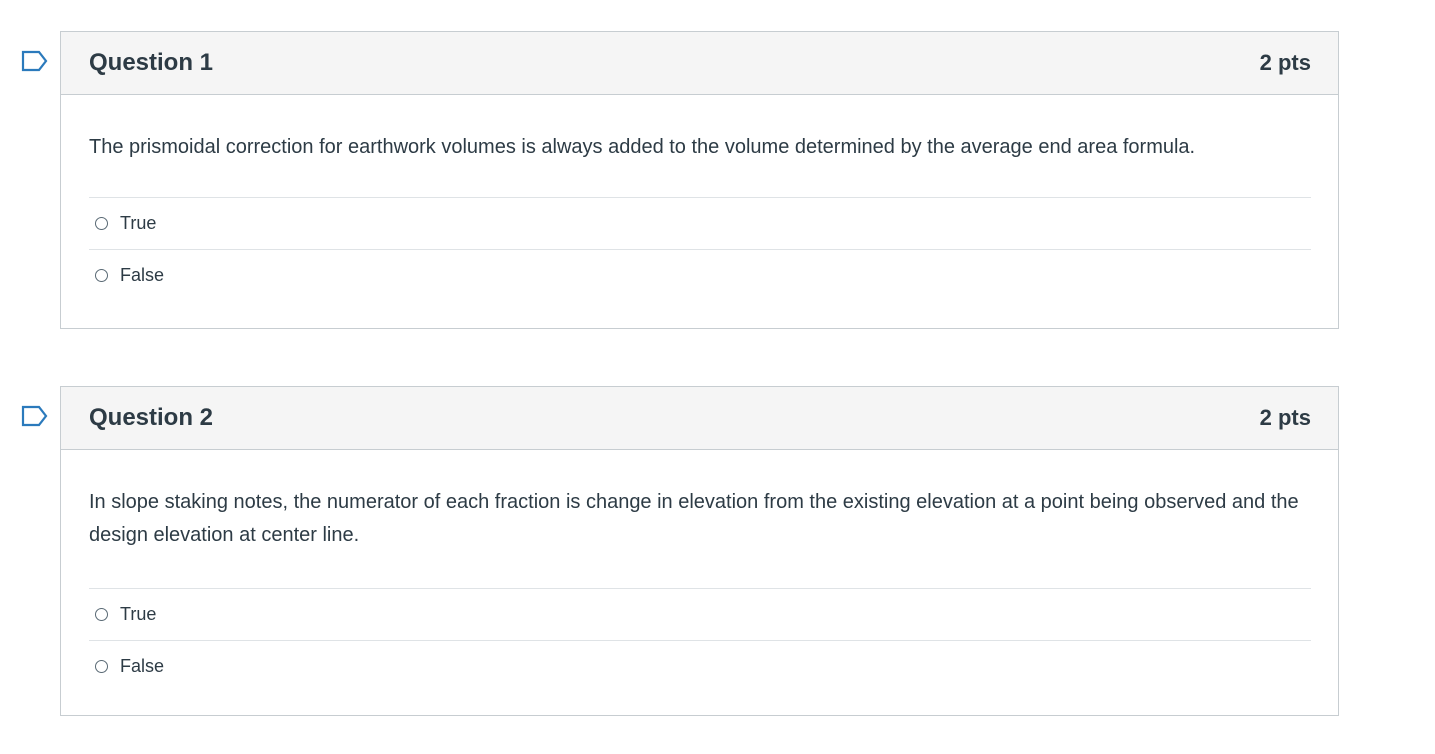  Describe the element at coordinates (699, 63) in the screenshot. I see `question-header: Question 1 2 pts` at that location.